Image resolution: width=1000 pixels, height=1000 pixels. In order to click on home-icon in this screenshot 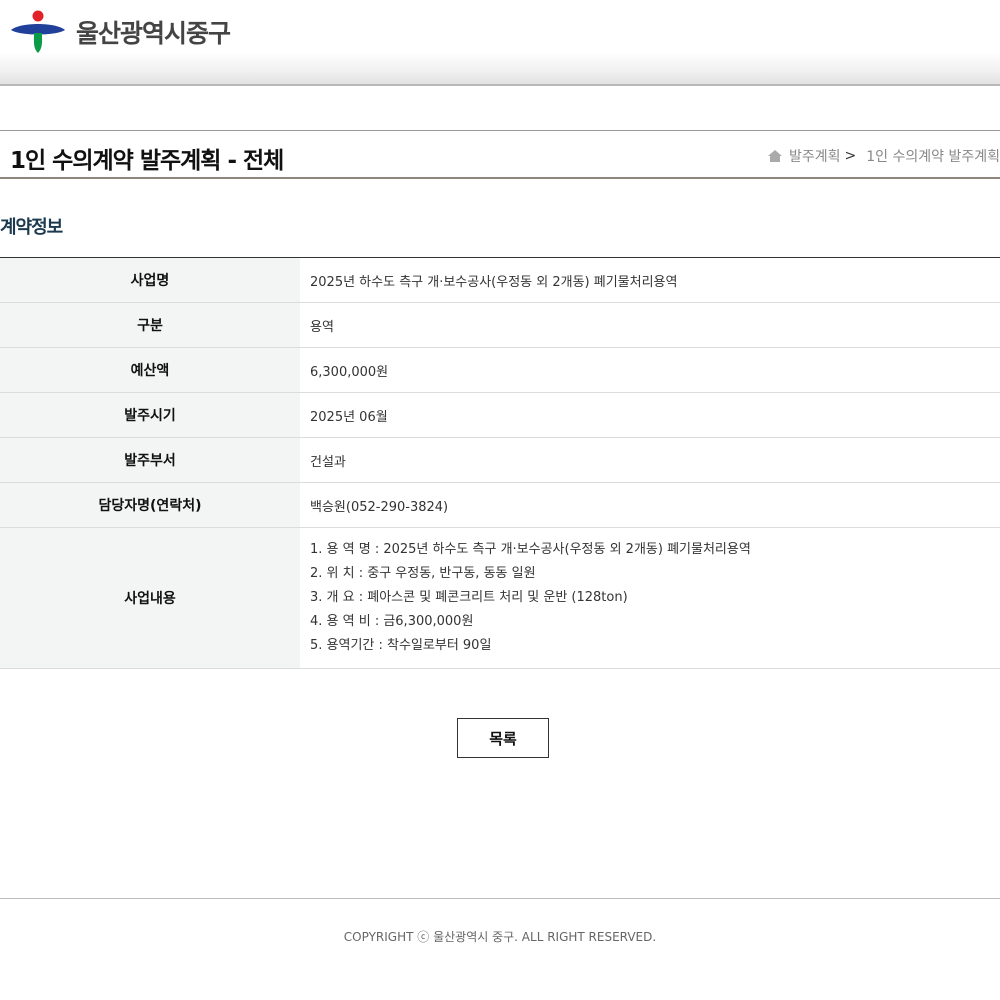, I will do `click(775, 156)`.